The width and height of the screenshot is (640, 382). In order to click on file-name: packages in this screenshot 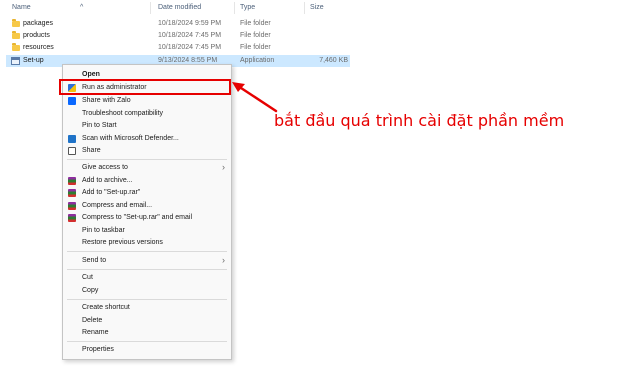, I will do `click(38, 23)`.